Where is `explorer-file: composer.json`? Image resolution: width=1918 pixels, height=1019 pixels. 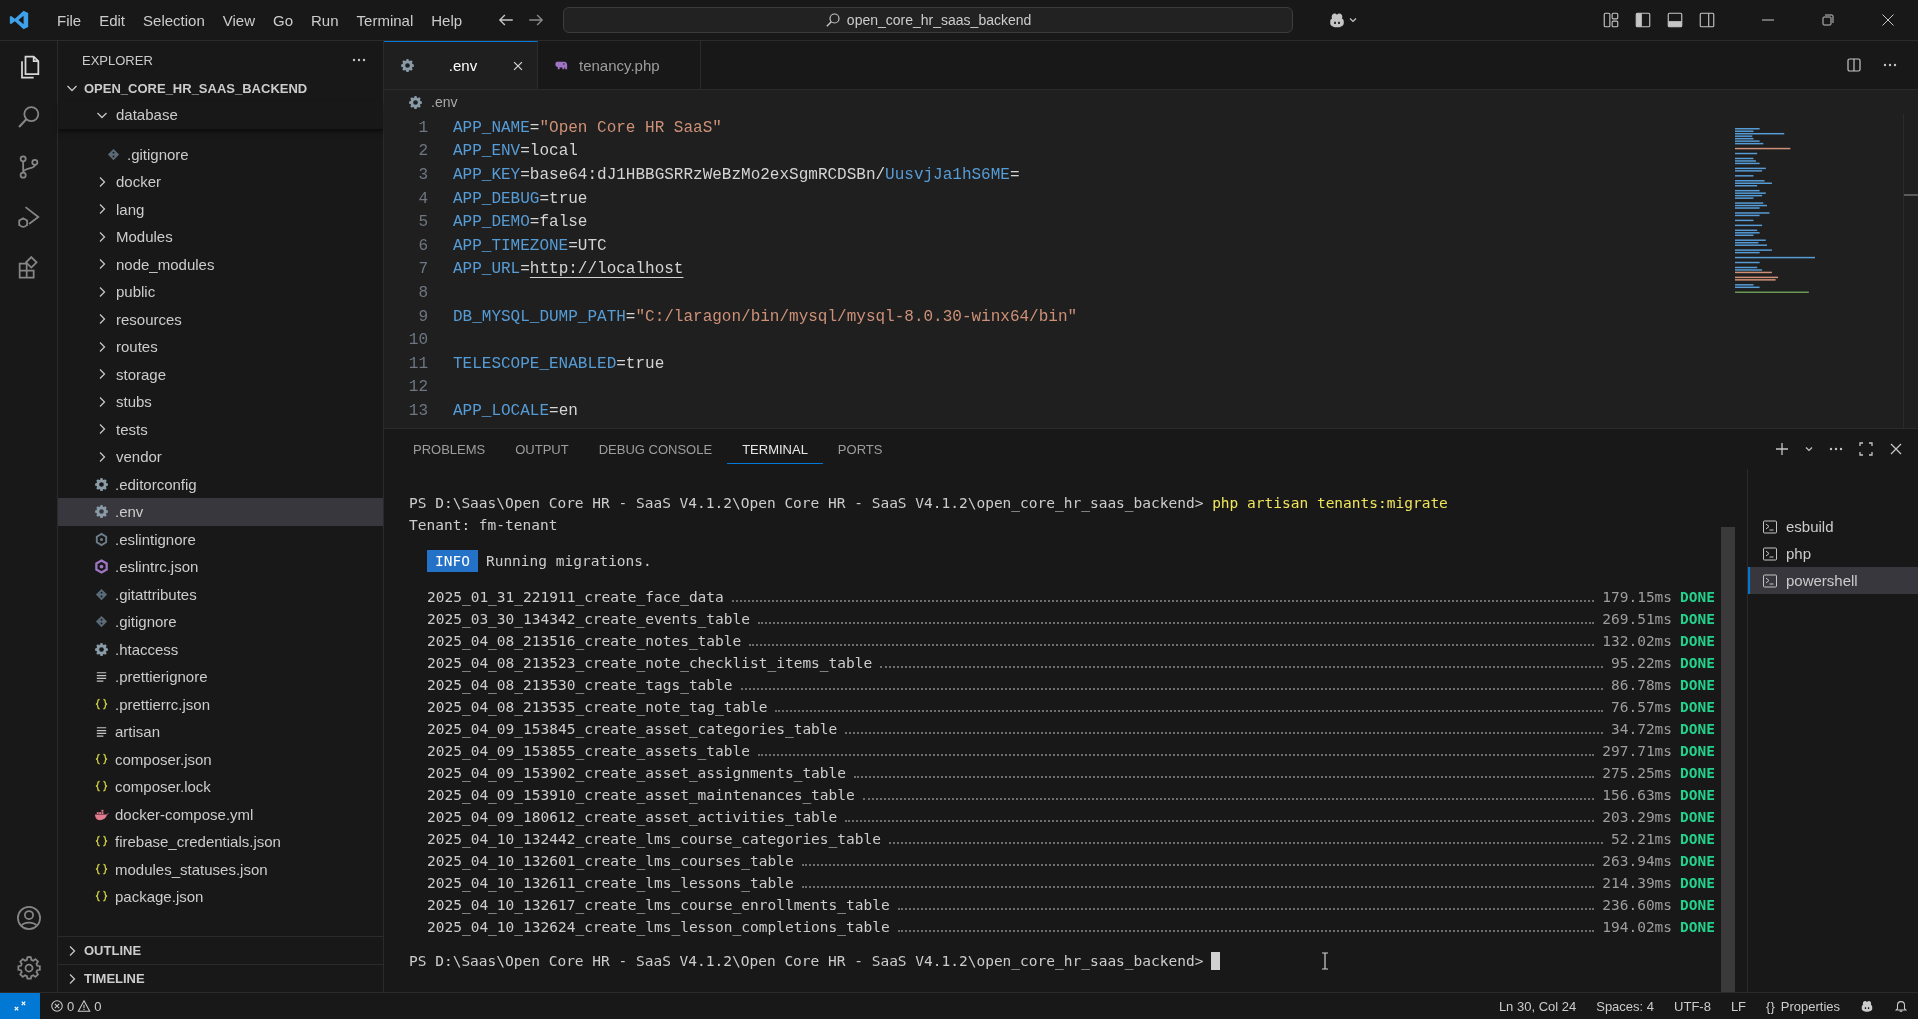 explorer-file: composer.json is located at coordinates (220, 759).